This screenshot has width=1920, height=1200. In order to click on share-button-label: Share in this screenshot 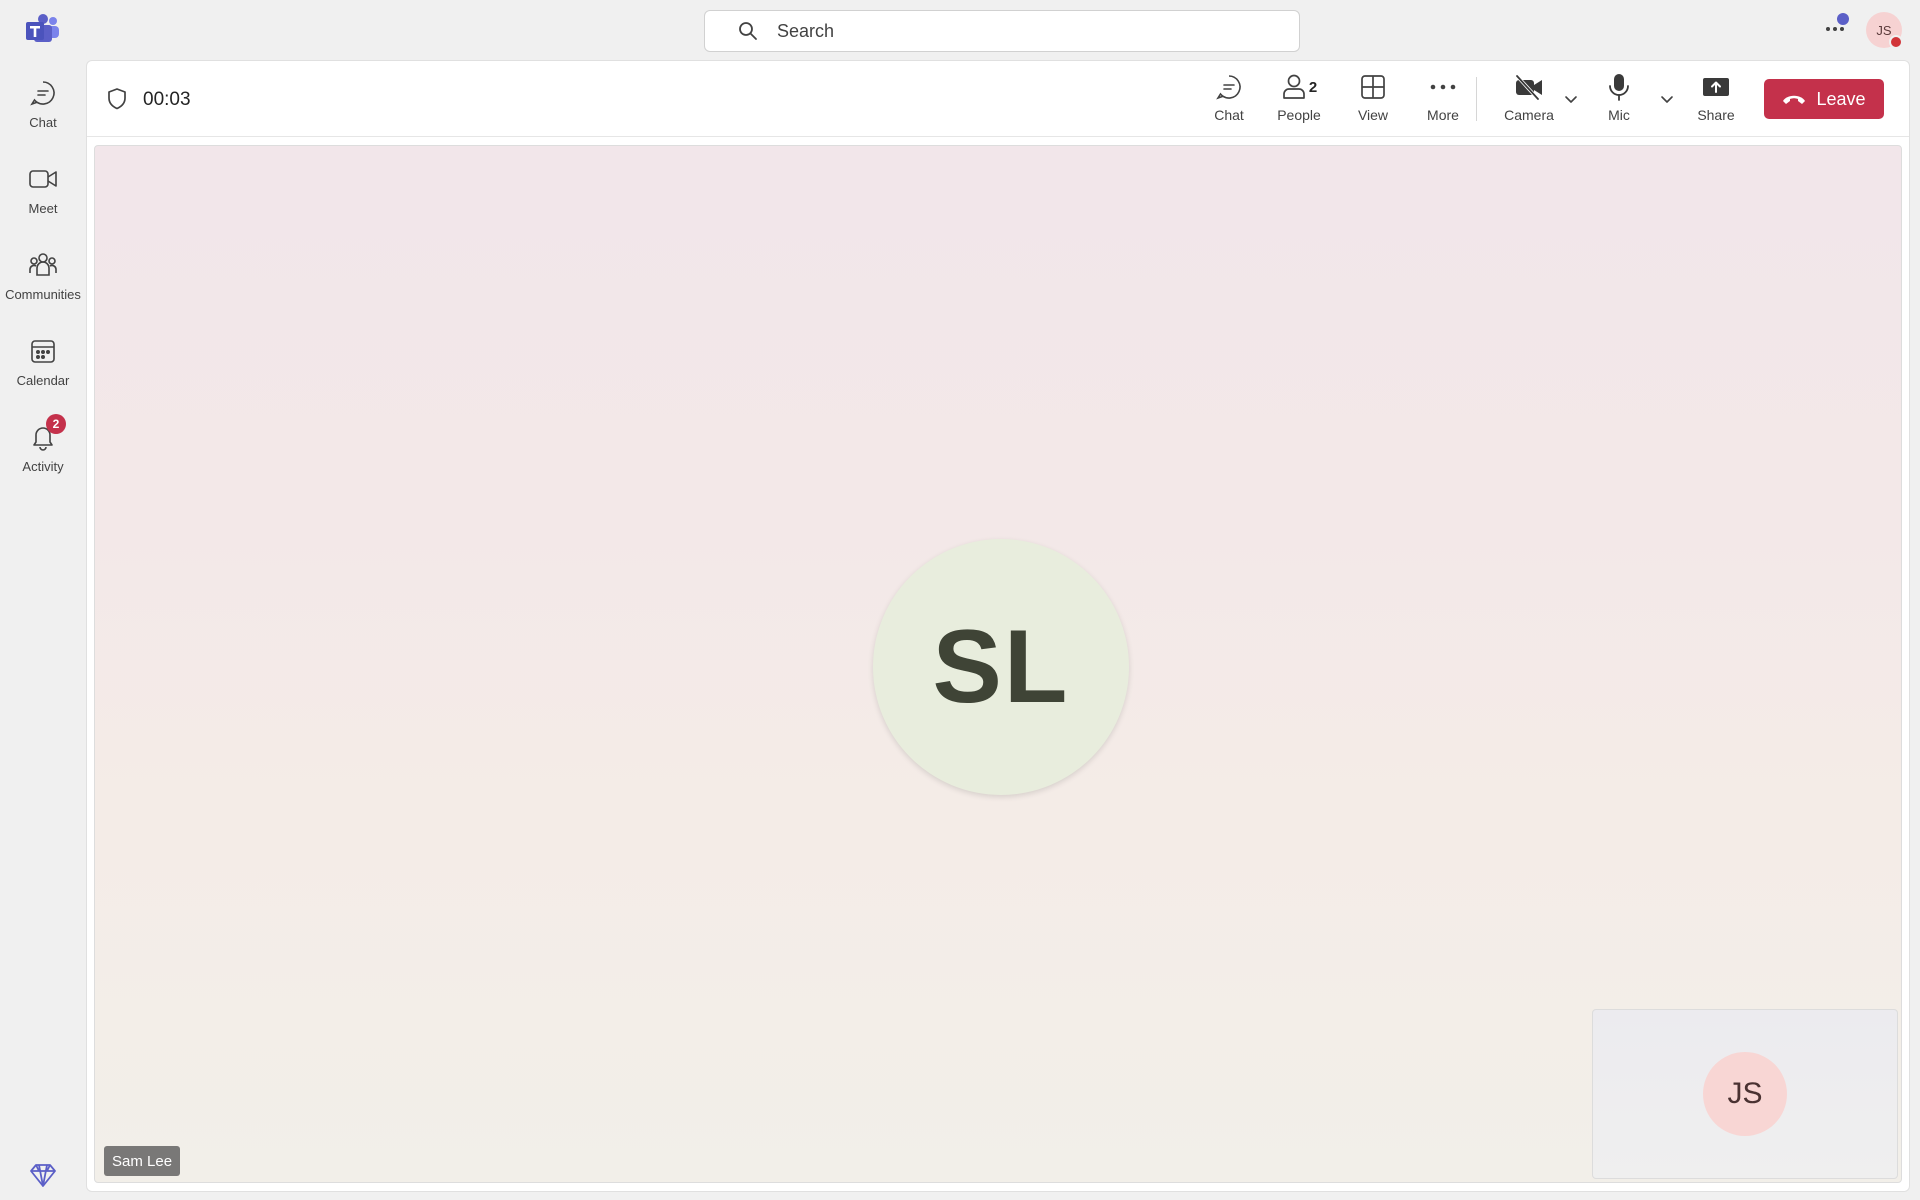, I will do `click(1716, 115)`.